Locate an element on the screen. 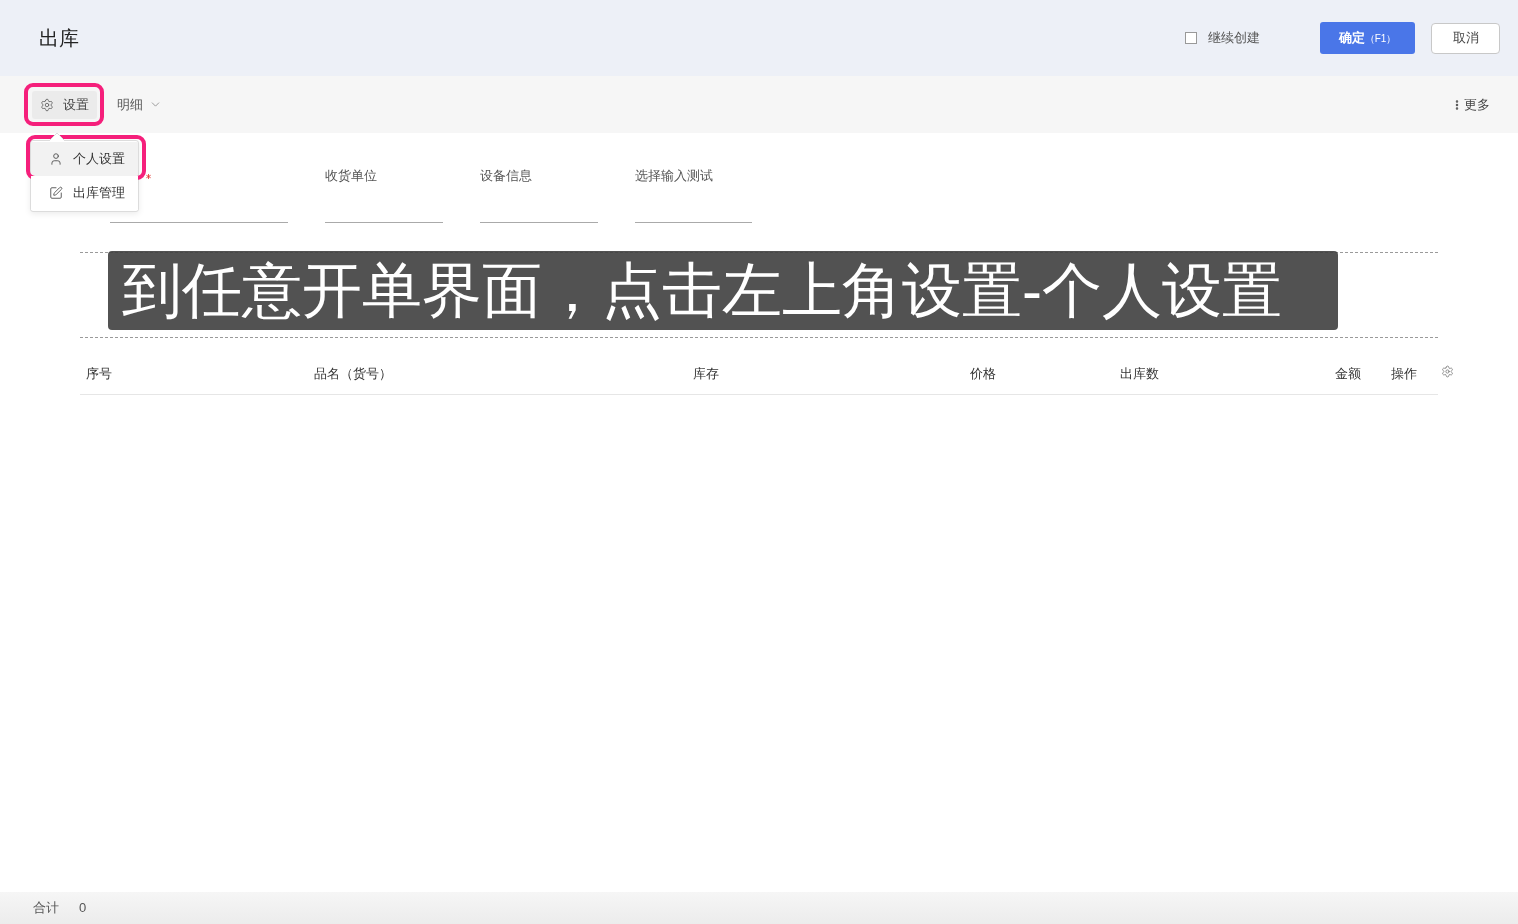 The width and height of the screenshot is (1518, 924). column-header: 操作 is located at coordinates (1404, 373).